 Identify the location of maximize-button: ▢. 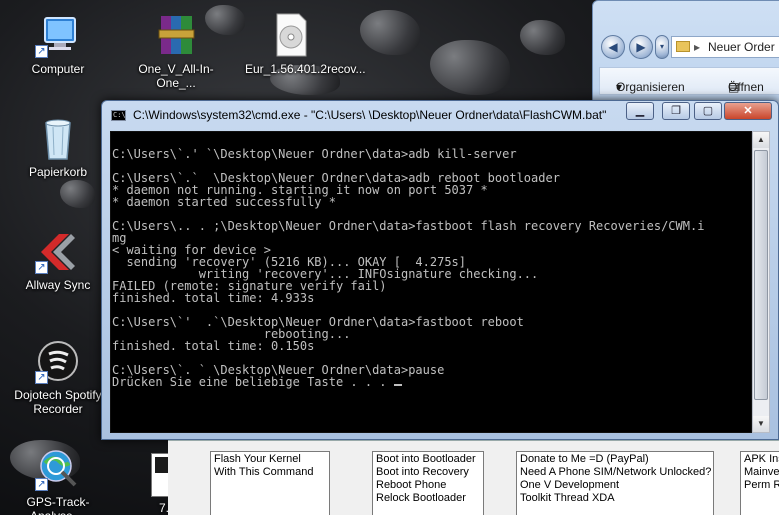
(708, 111).